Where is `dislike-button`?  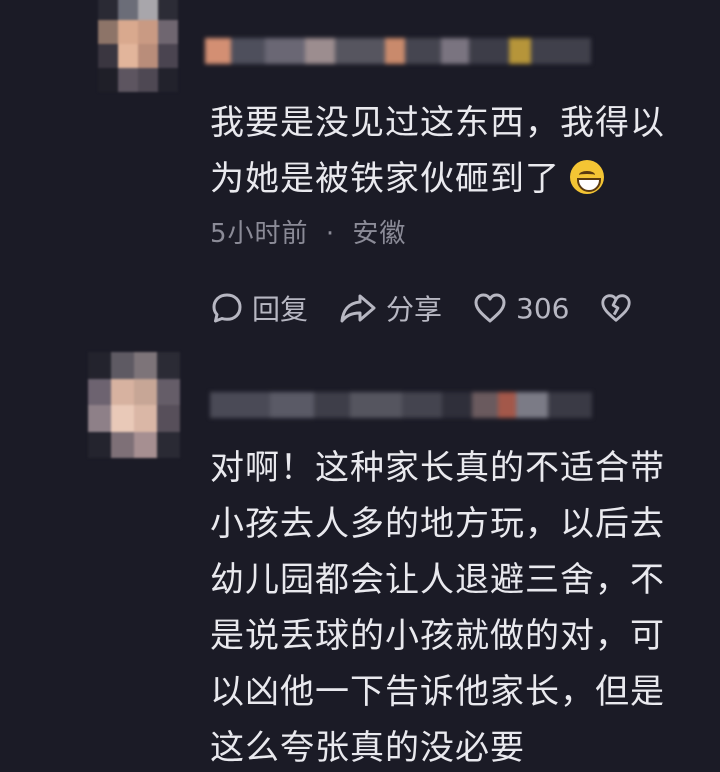
dislike-button is located at coordinates (620, 308).